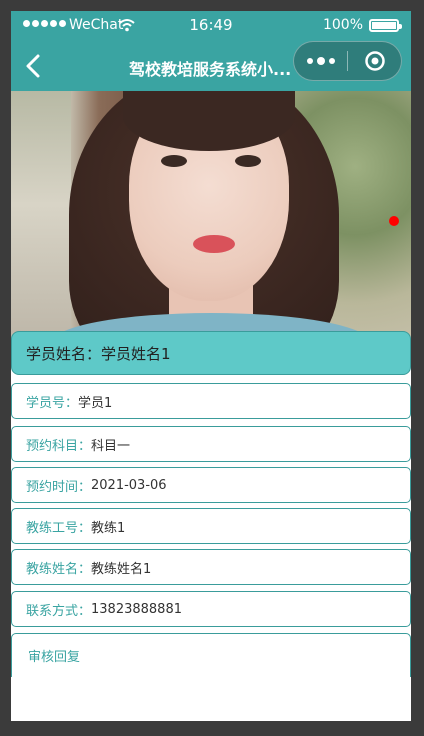 This screenshot has width=424, height=736. I want to click on student-name-value: 学员姓名1, so click(136, 353).